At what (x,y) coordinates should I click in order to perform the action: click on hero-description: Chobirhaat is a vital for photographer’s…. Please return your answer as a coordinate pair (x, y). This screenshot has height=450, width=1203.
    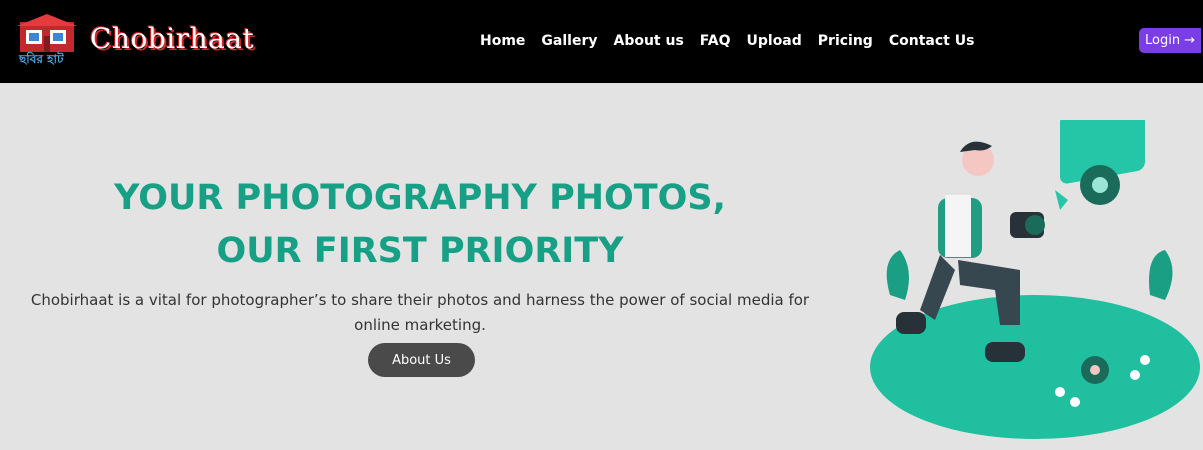
    Looking at the image, I should click on (420, 312).